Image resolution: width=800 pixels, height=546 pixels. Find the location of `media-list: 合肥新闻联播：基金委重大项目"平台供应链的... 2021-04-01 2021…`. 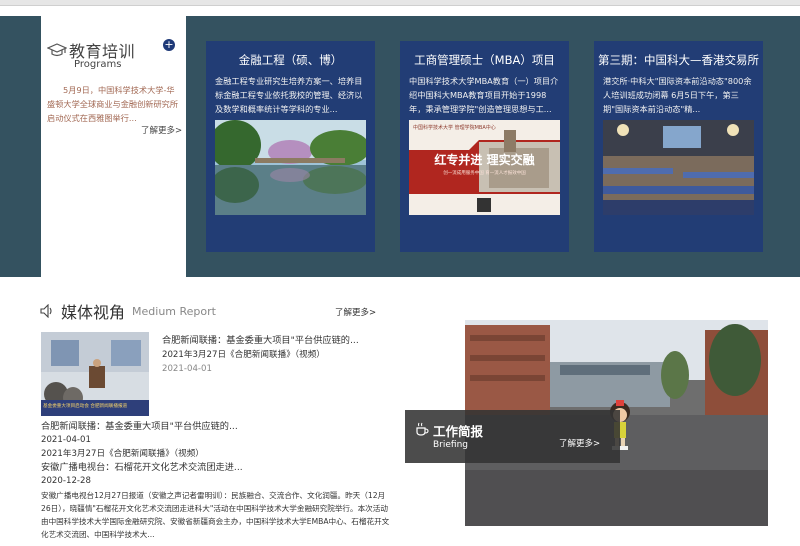

media-list: 合肥新闻联播：基金委重大项目"平台供应链的... 2021-04-01 2021… is located at coordinates (217, 480).